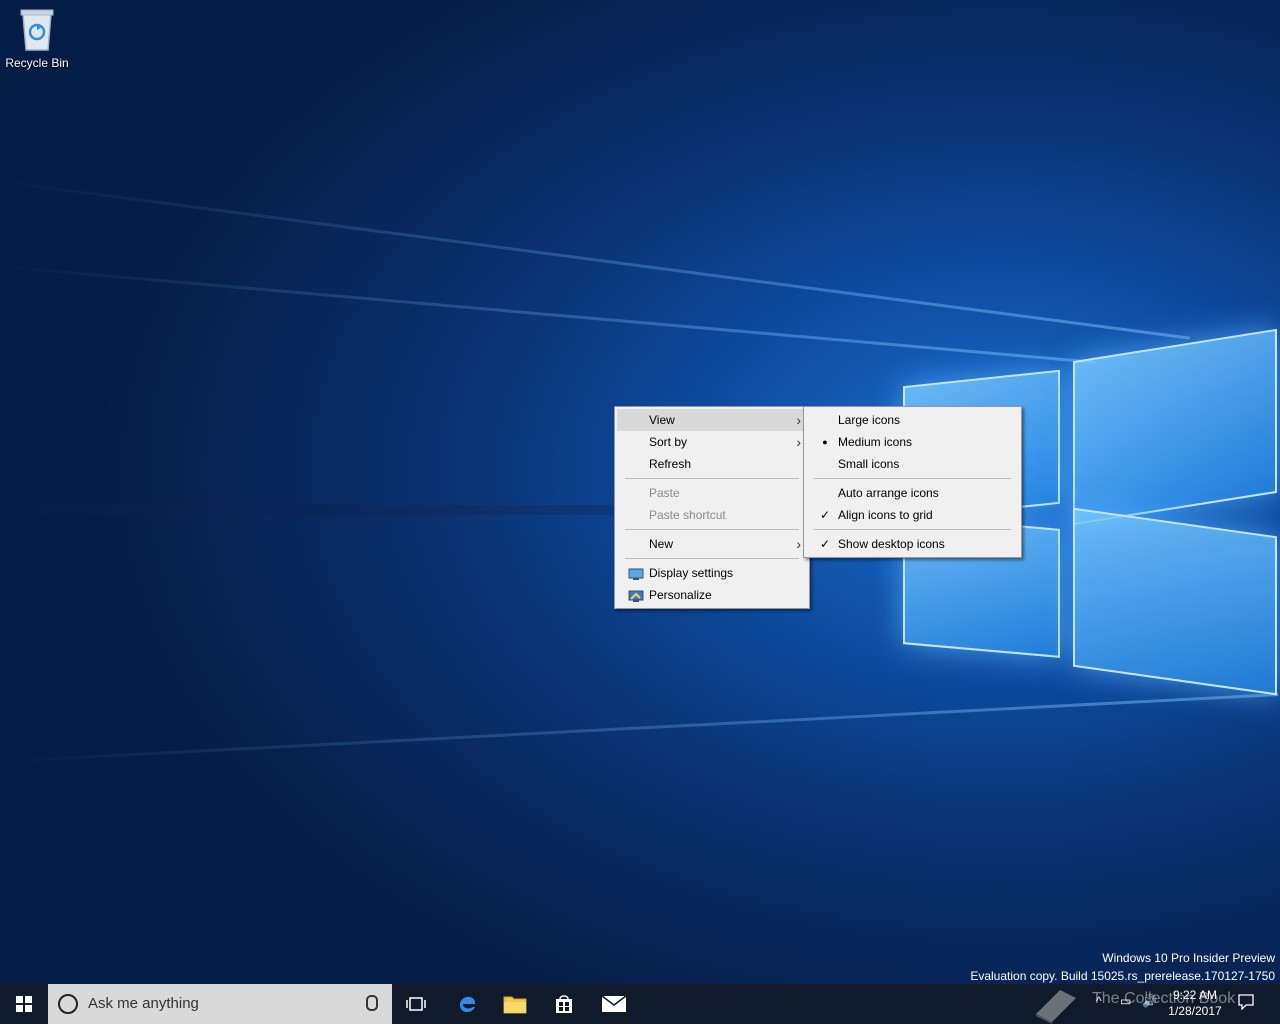 The height and width of the screenshot is (1034, 1280). Describe the element at coordinates (662, 420) in the screenshot. I see `menu-item-view-label: View` at that location.